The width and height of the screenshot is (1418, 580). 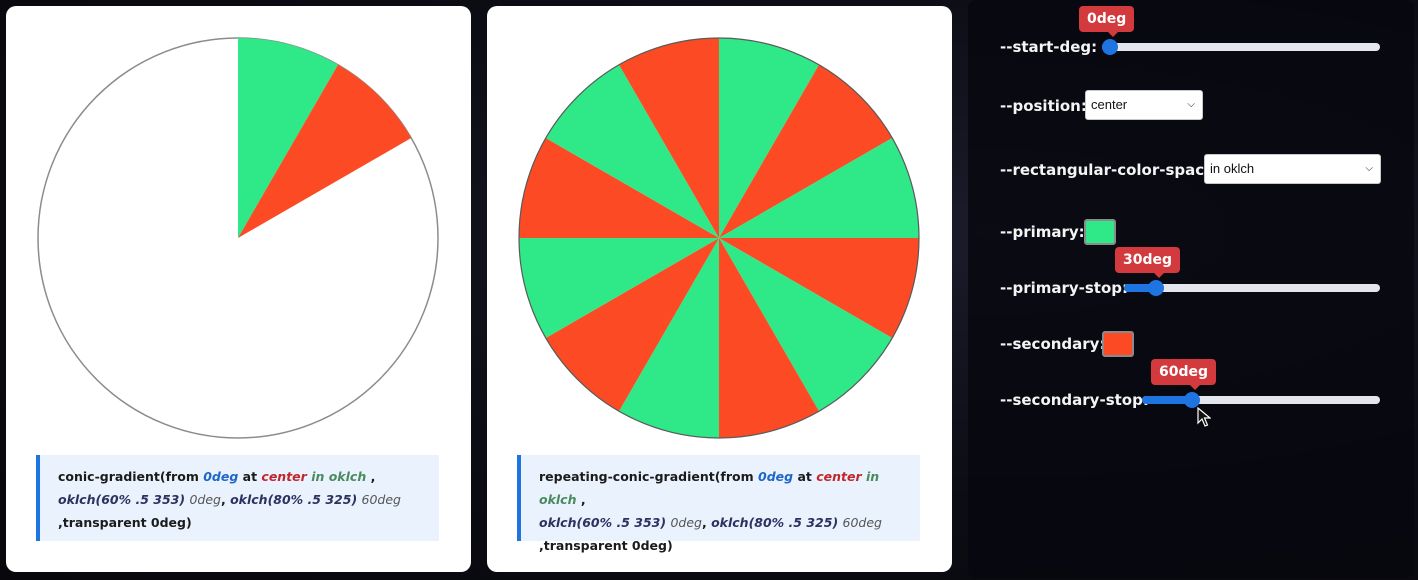 I want to click on start-deg-value-tooltip: 0deg, so click(x=1107, y=21).